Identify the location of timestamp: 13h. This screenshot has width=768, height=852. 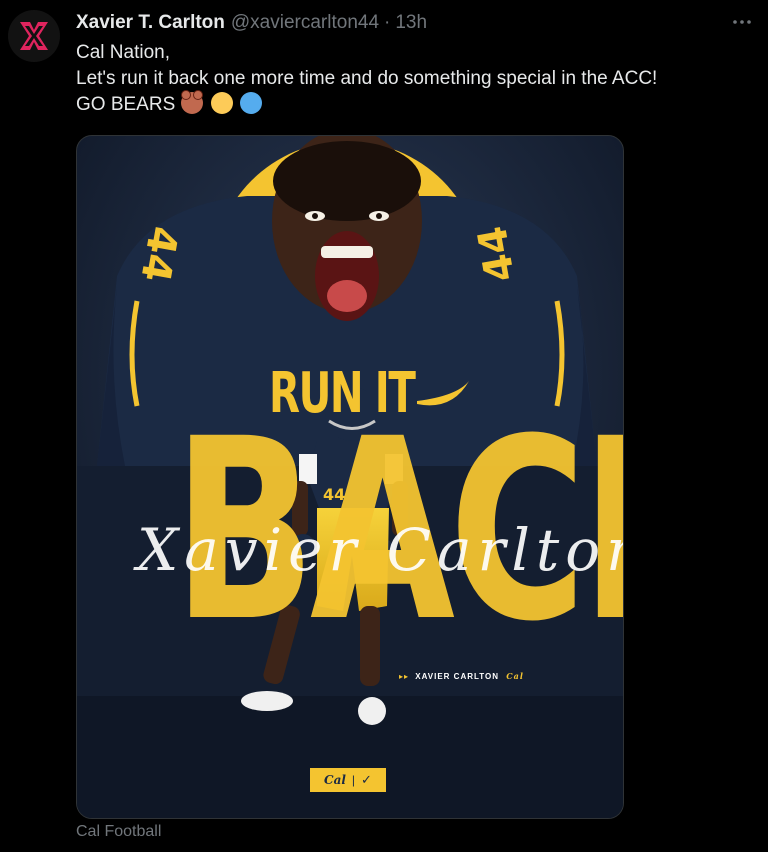
(411, 23).